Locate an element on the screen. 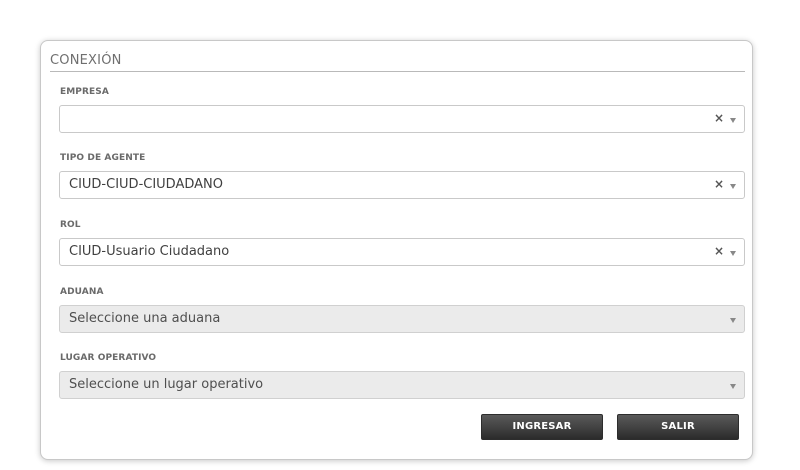 The height and width of the screenshot is (470, 800). tipo-agente-value: CIUD-CIUD-CIUDADANO is located at coordinates (146, 184).